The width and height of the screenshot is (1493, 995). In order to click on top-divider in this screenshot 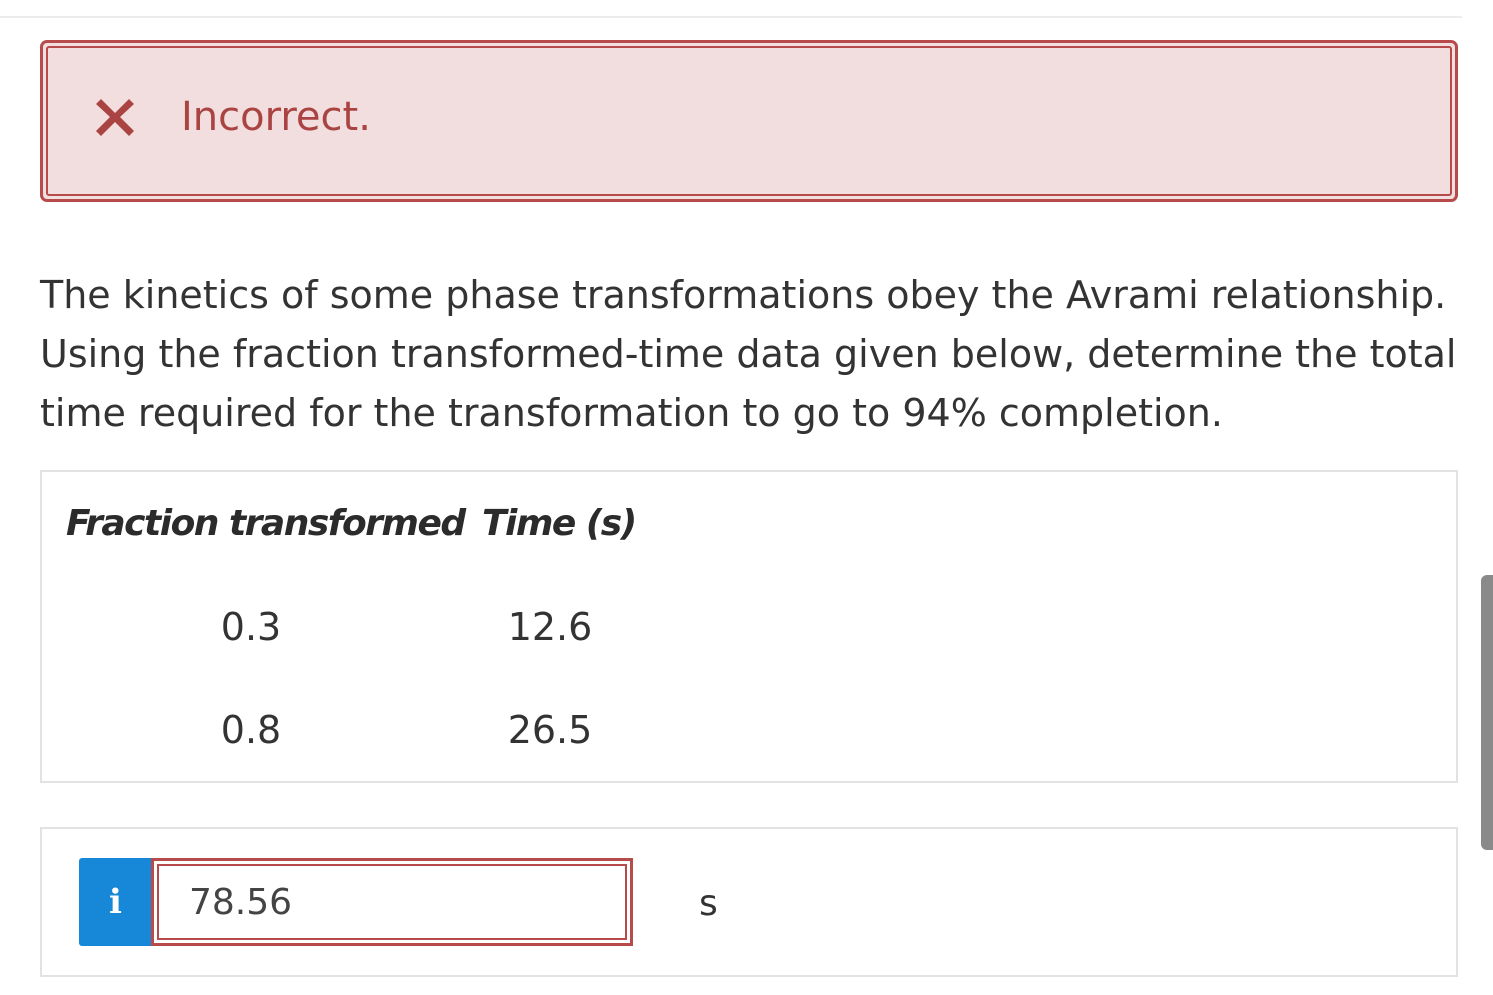, I will do `click(731, 9)`.